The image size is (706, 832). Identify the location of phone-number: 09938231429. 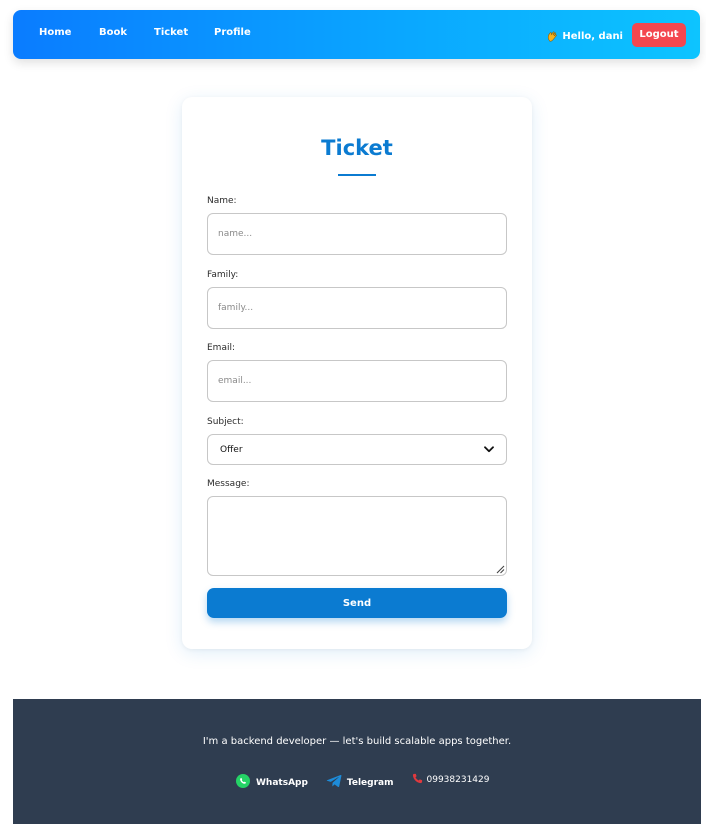
(458, 780).